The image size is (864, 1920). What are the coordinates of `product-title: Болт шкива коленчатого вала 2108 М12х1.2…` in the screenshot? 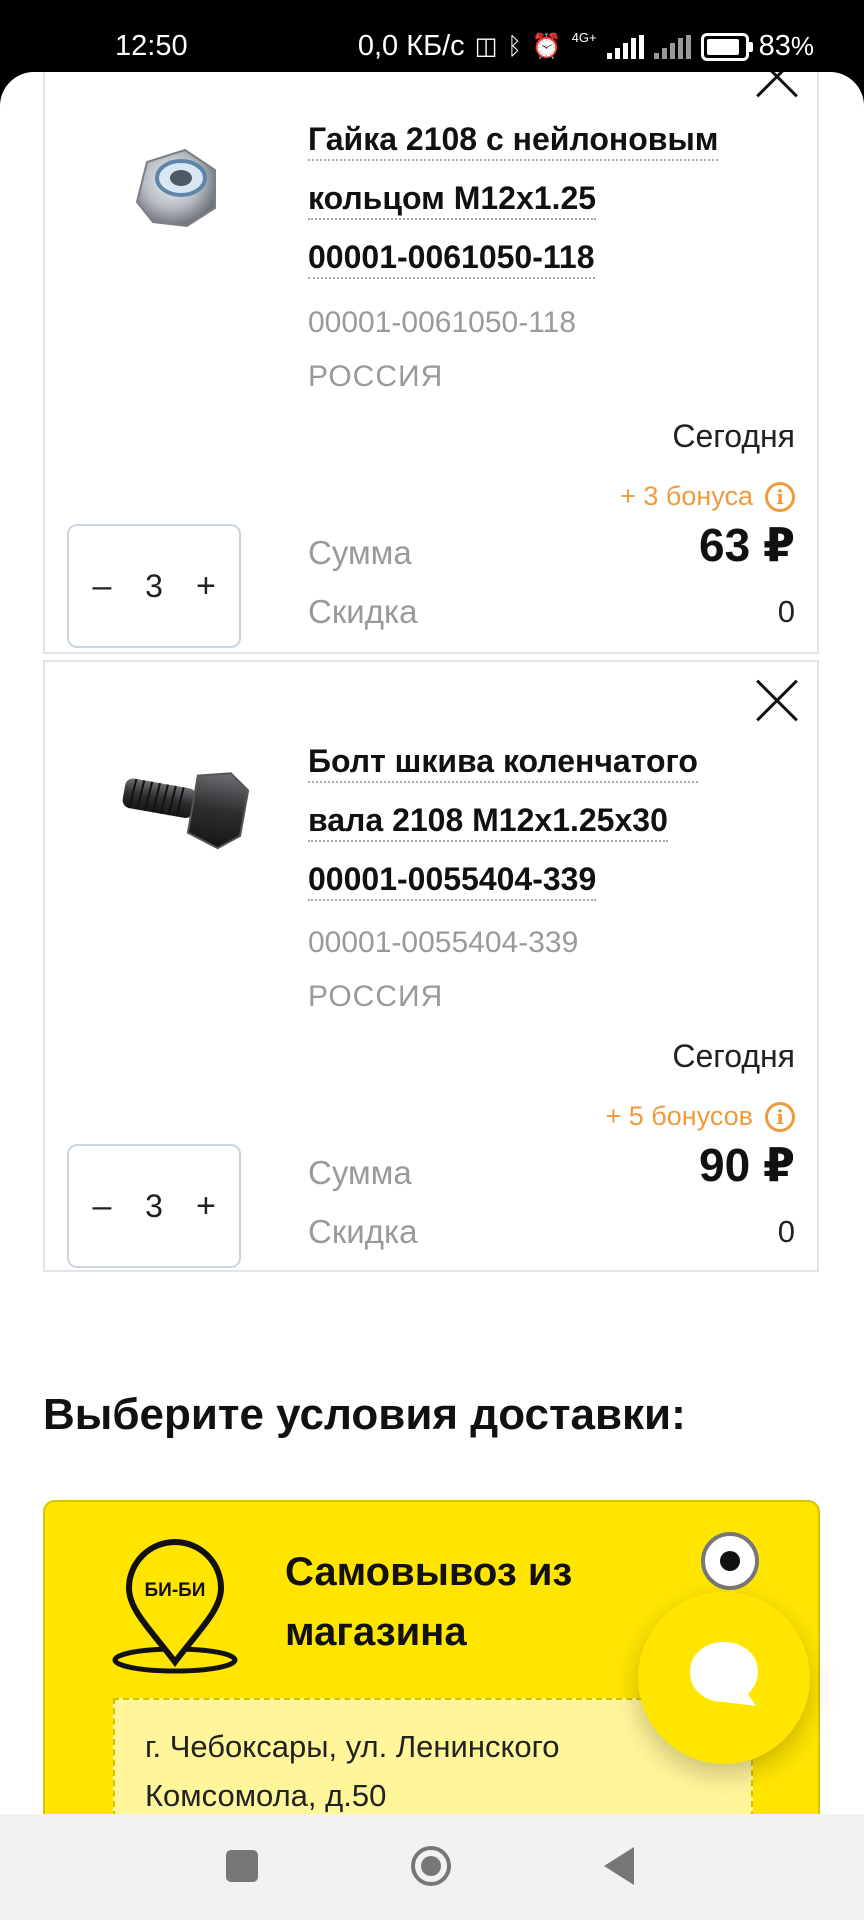 It's located at (558, 820).